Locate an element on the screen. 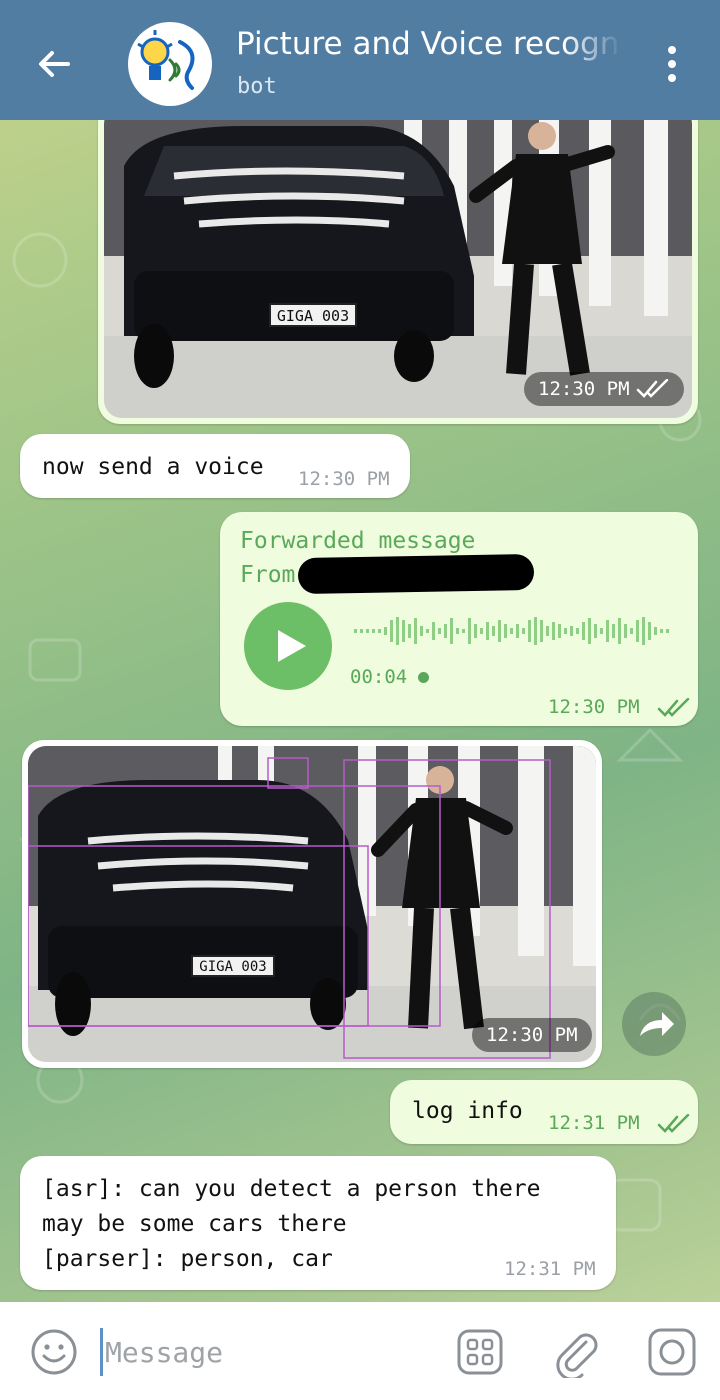 The width and height of the screenshot is (720, 1400). redacted-sender-name is located at coordinates (416, 574).